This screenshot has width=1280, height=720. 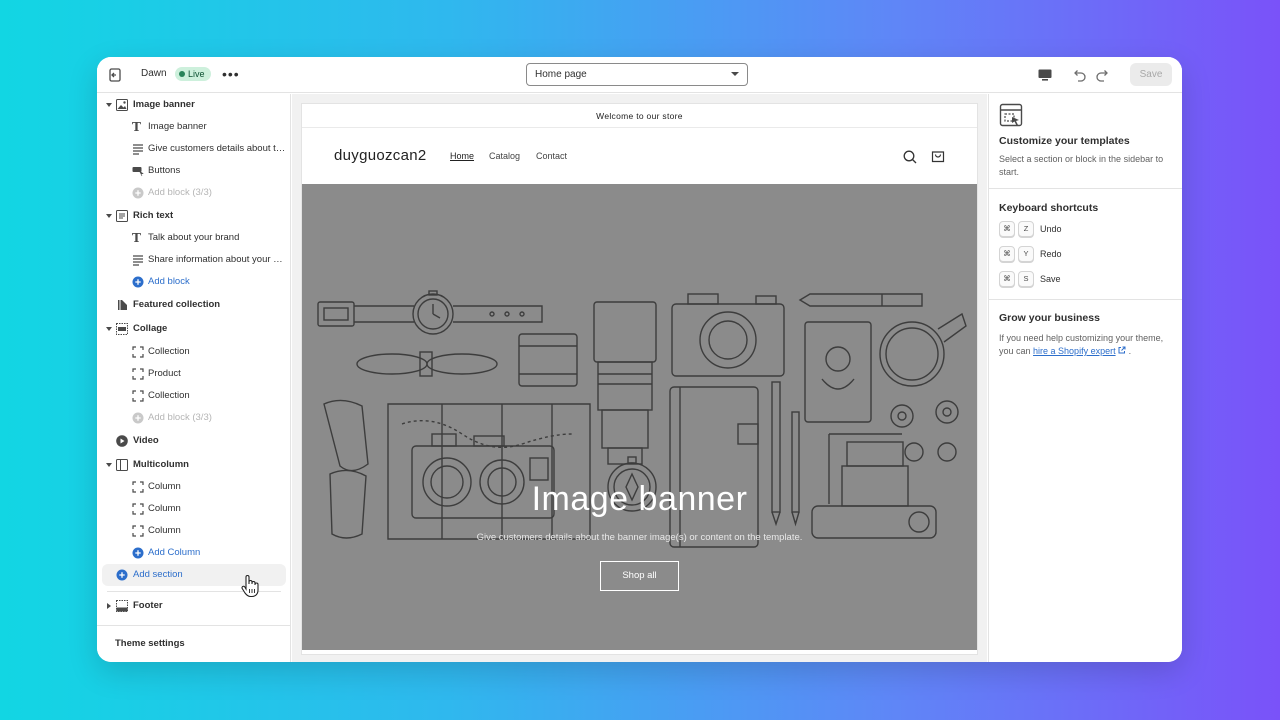 What do you see at coordinates (122, 606) in the screenshot?
I see `footer-icon` at bounding box center [122, 606].